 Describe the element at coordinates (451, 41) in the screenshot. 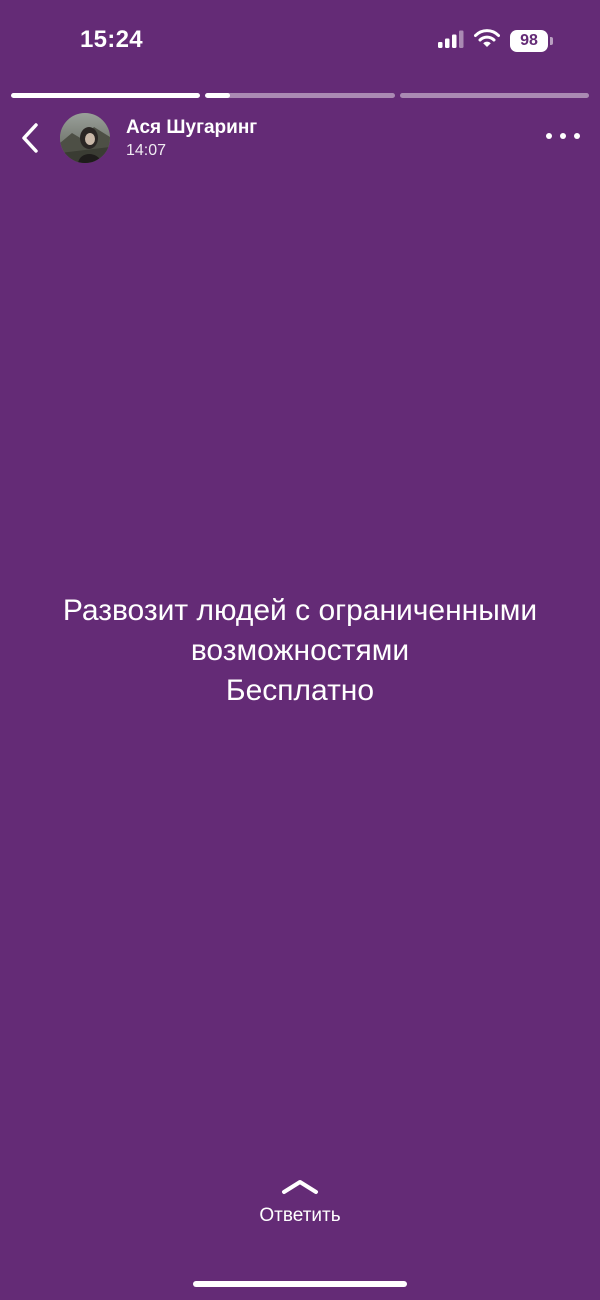

I see `cellular-signal-icon` at that location.